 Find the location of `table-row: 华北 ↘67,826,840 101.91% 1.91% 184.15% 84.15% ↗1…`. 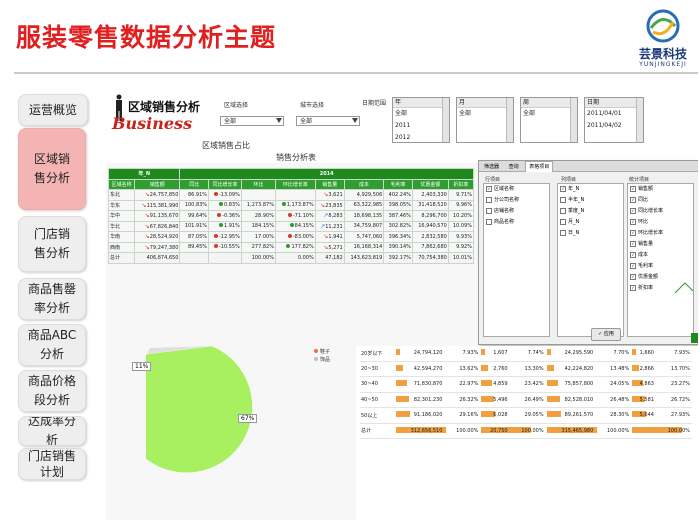

table-row: 华北 ↘67,826,840 101.91% 1.91% 184.15% 84.15% ↗1… is located at coordinates (291, 226).